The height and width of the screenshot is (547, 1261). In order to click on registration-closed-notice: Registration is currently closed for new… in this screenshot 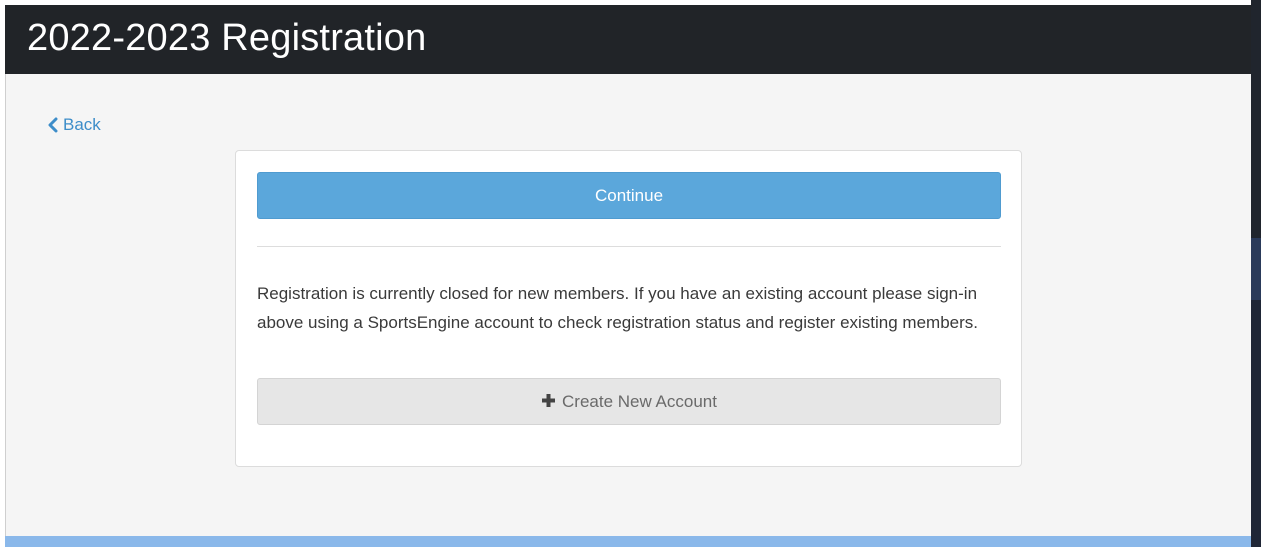, I will do `click(617, 308)`.